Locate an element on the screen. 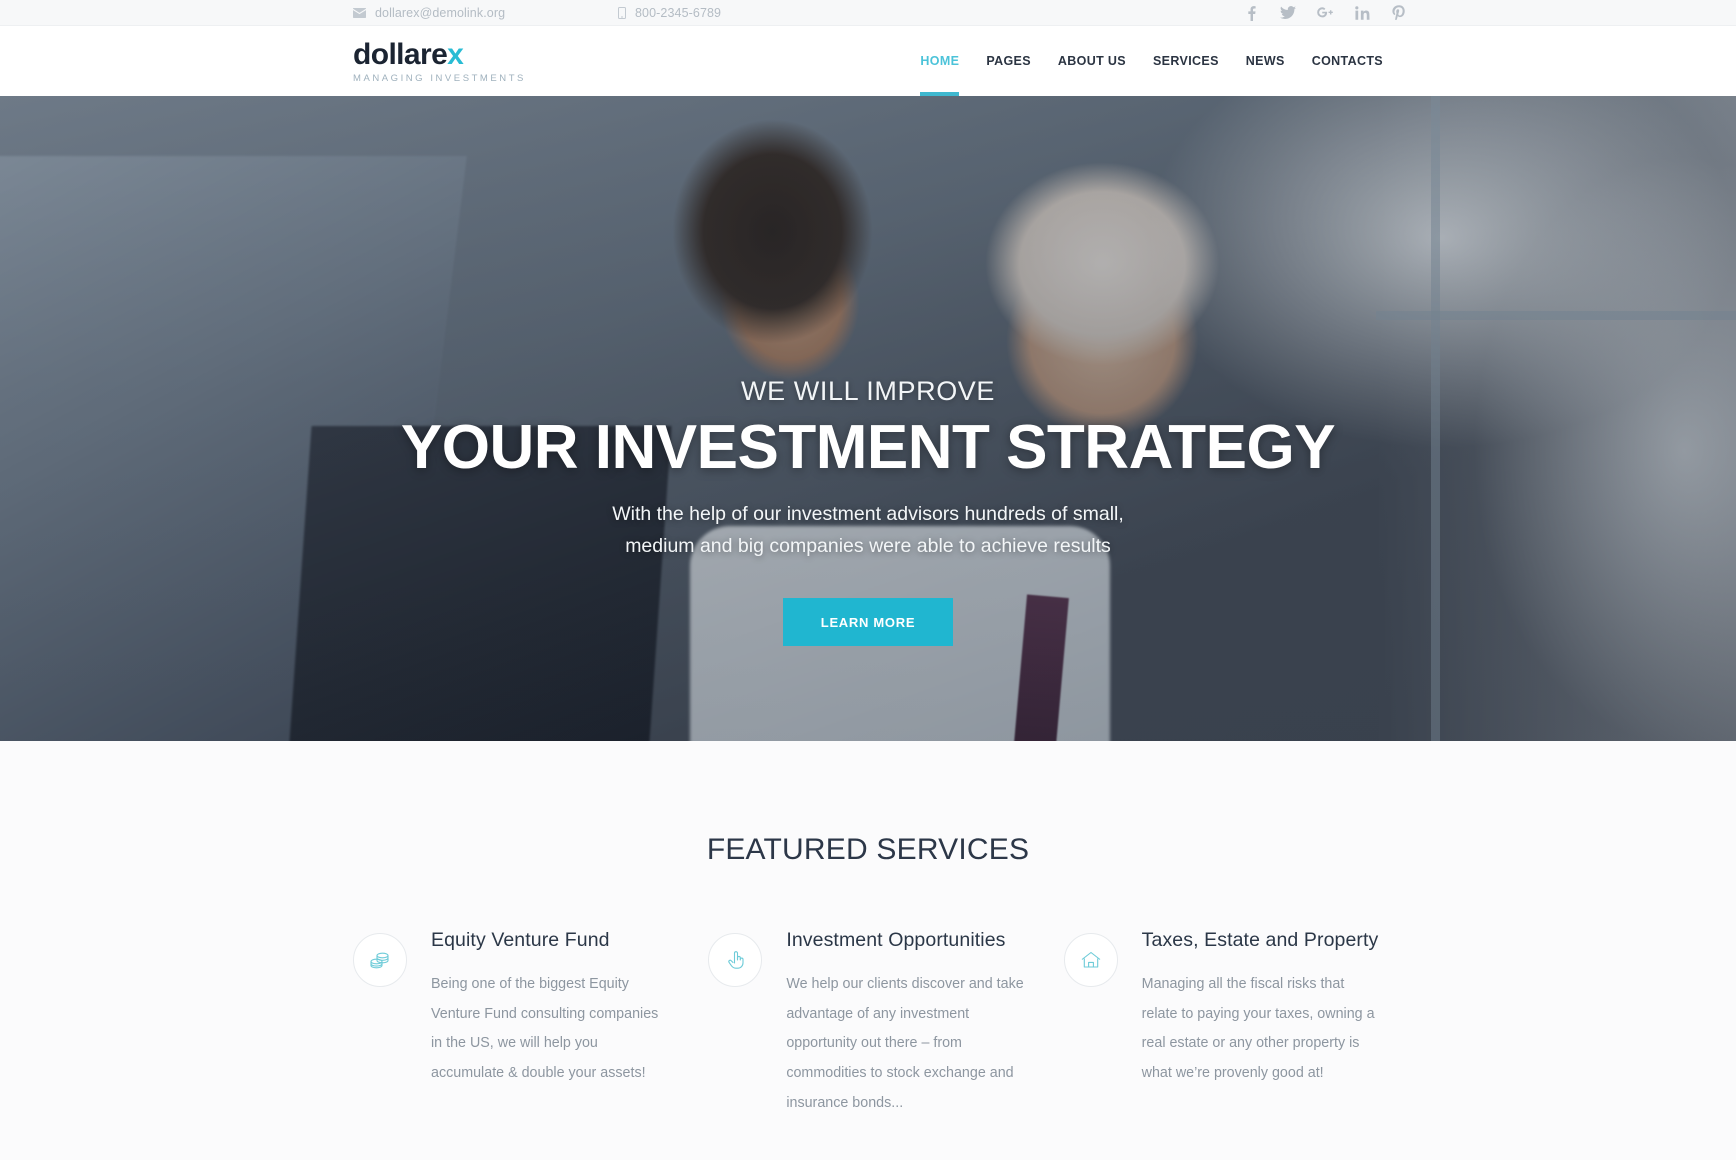 Image resolution: width=1736 pixels, height=1160 pixels. nav-item-contacts: CONTACTS is located at coordinates (1347, 61).